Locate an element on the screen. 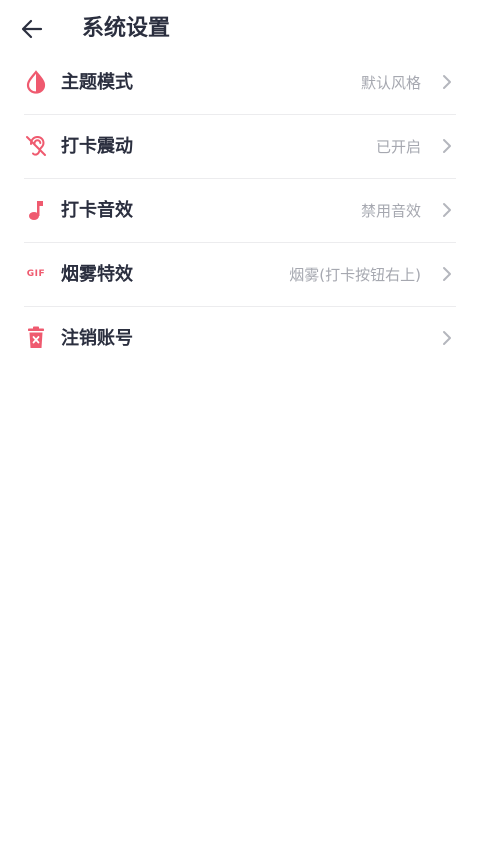  settings-item-value: 烟雾(打卡按钮右上) is located at coordinates (355, 275).